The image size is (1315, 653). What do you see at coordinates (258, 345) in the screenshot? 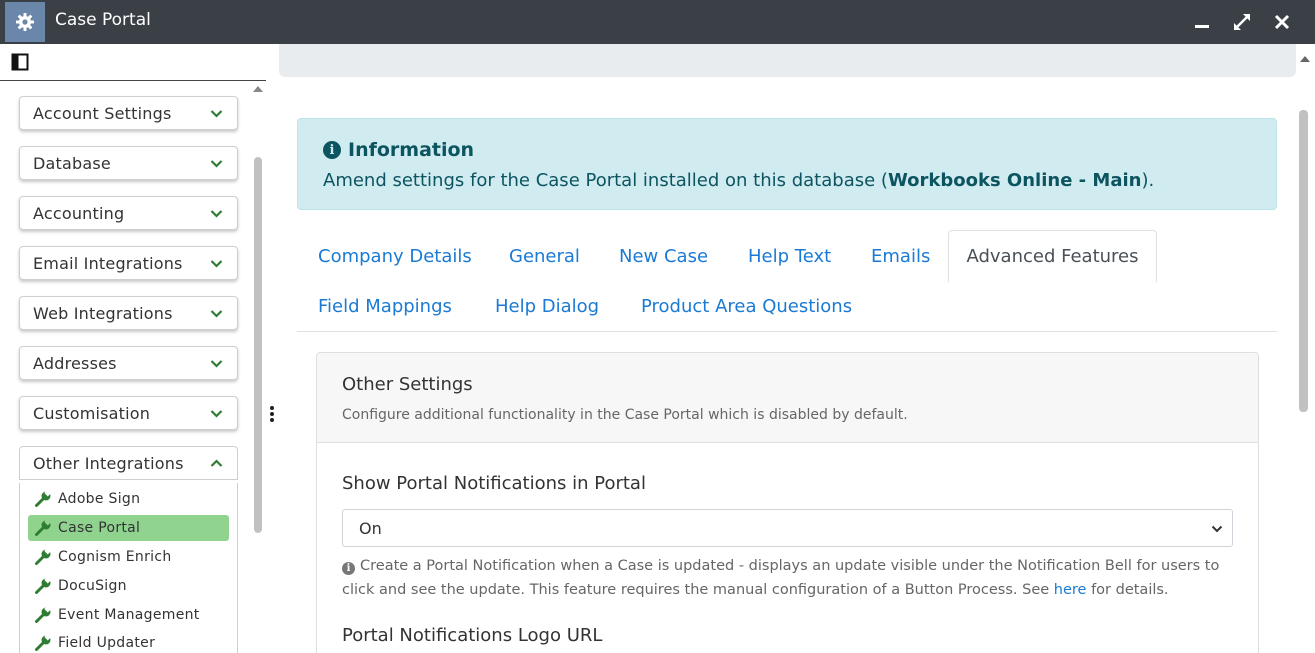
I see `sidebar-scrollbar` at bounding box center [258, 345].